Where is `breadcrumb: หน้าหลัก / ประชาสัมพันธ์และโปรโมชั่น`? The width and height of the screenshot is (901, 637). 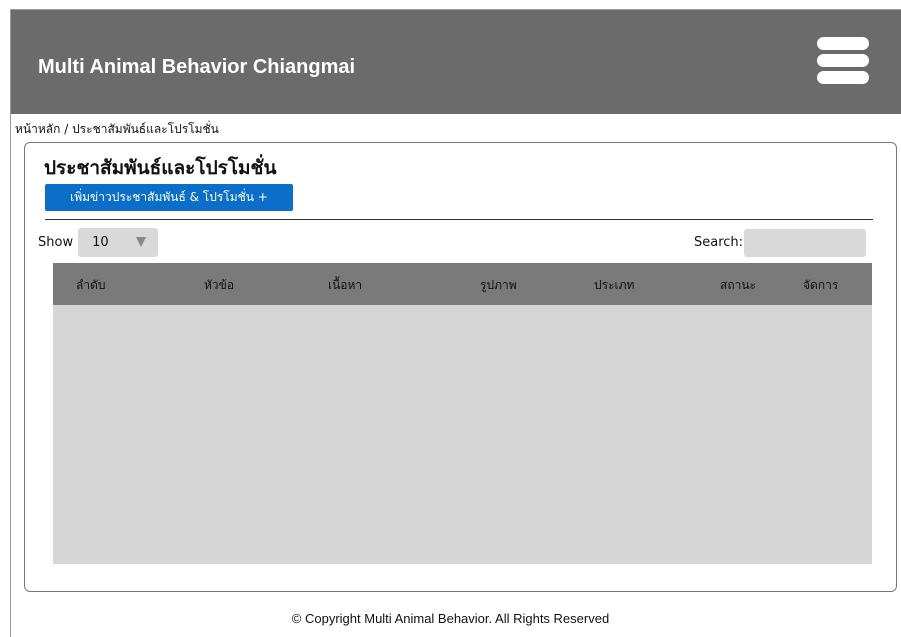
breadcrumb: หน้าหลัก / ประชาสัมพันธ์และโปรโมชั่น is located at coordinates (117, 129).